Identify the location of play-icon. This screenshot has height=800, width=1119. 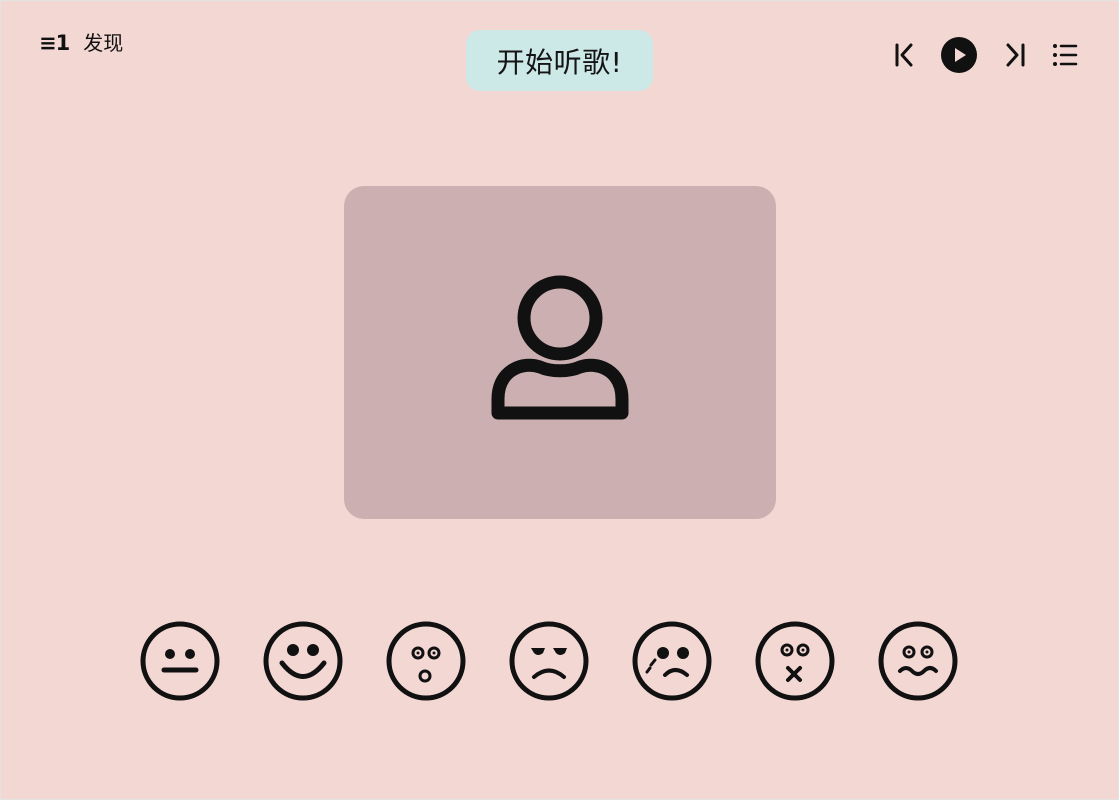
(959, 55).